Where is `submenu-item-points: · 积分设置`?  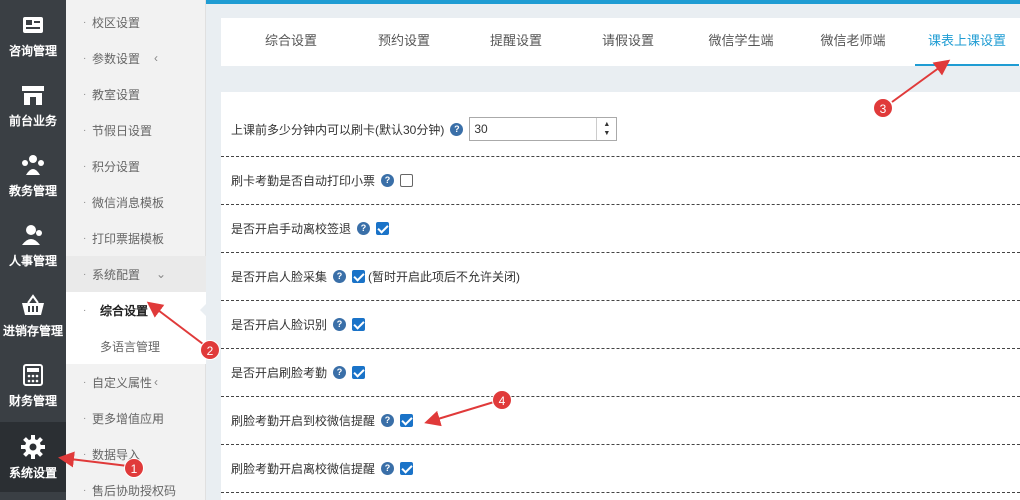 submenu-item-points: · 积分设置 is located at coordinates (136, 166).